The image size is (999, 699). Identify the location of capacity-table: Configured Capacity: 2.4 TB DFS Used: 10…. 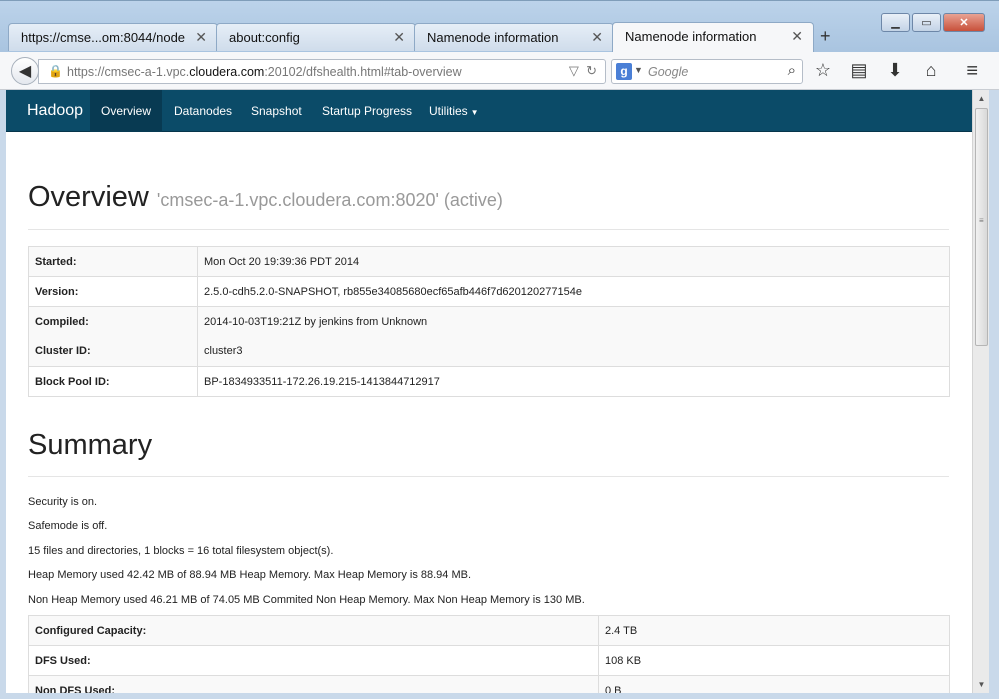
(489, 654).